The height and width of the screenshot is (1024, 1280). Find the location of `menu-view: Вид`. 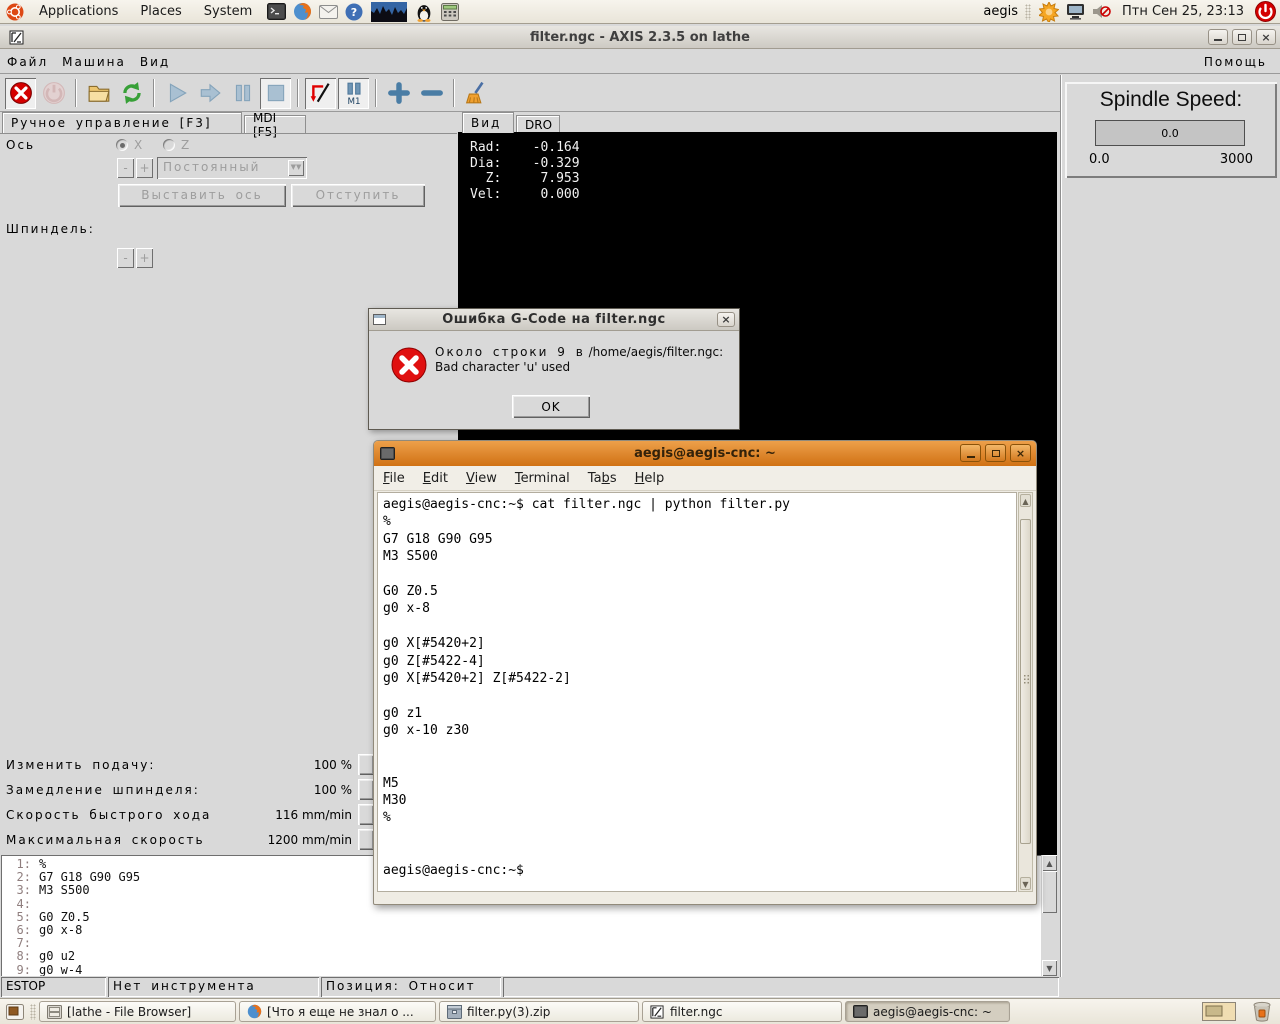

menu-view: Вид is located at coordinates (155, 62).